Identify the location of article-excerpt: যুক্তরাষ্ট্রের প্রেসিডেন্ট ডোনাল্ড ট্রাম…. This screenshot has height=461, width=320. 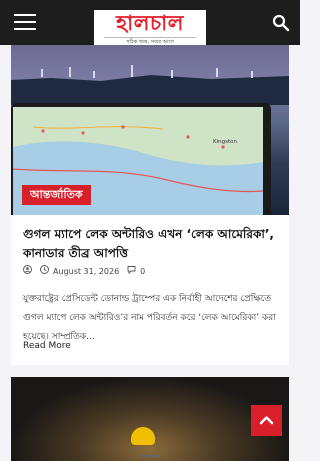
(149, 318).